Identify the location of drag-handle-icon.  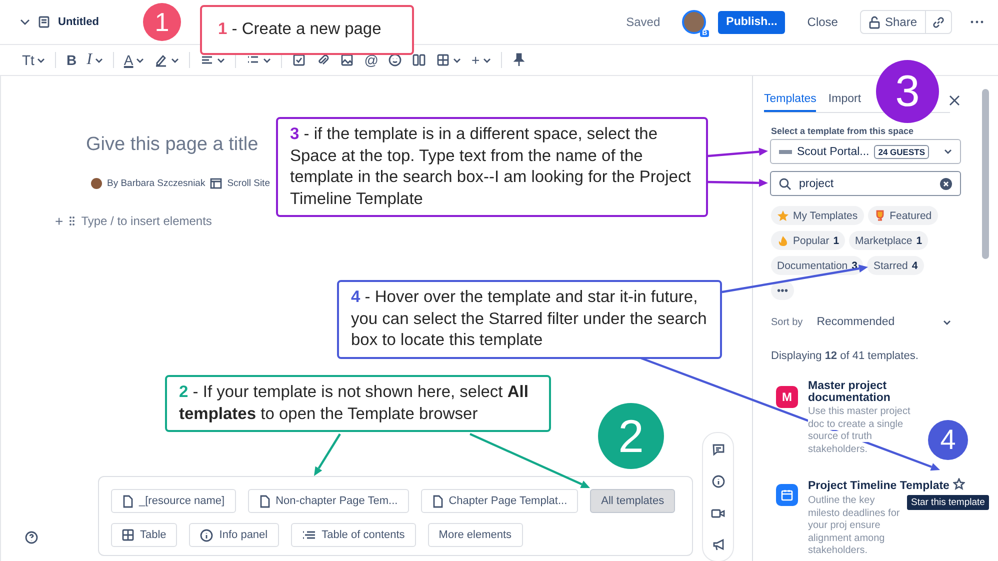
(72, 221).